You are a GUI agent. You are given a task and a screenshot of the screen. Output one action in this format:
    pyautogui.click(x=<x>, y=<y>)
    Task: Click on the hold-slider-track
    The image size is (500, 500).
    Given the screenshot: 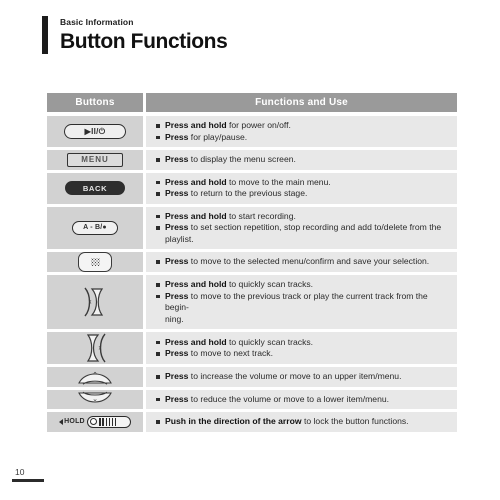 What is the action you would take?
    pyautogui.click(x=108, y=421)
    